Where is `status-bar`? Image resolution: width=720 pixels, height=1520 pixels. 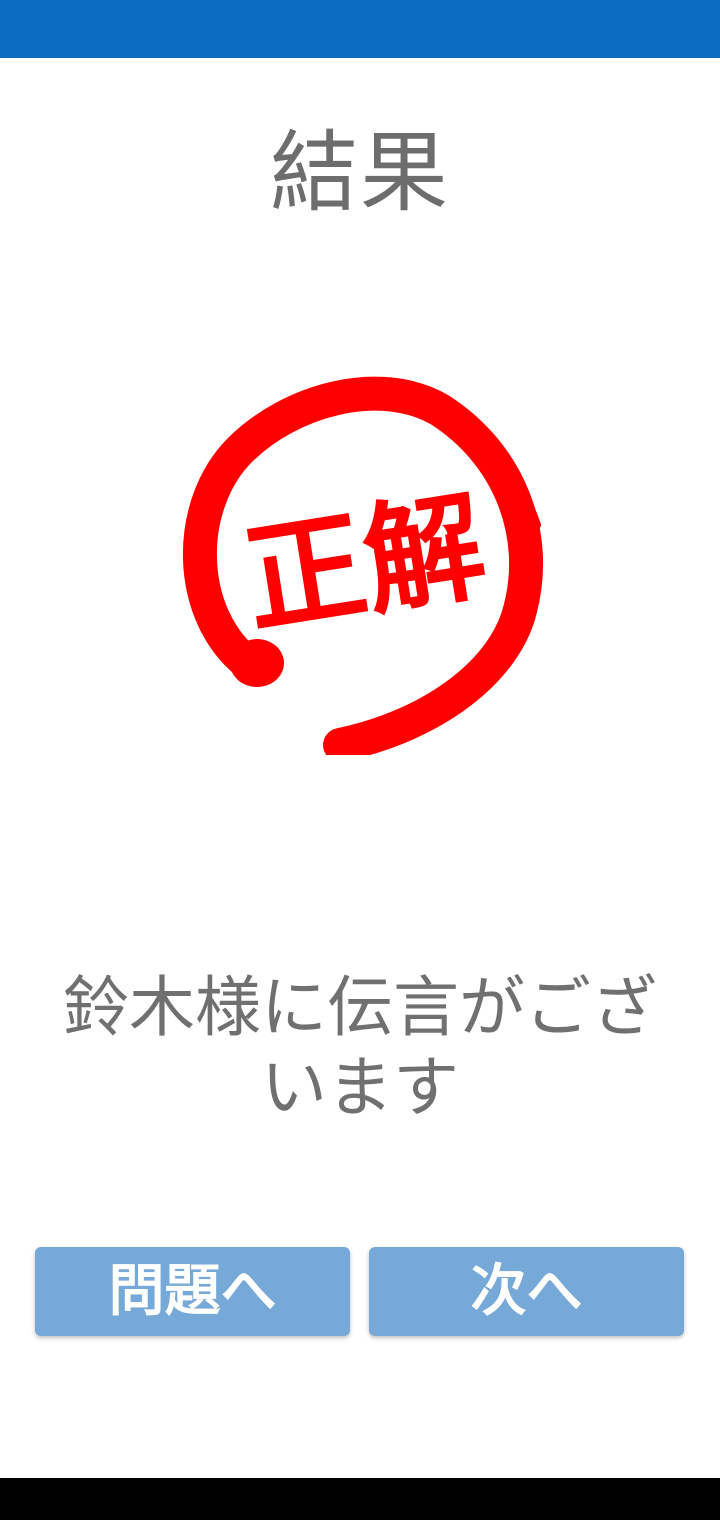 status-bar is located at coordinates (360, 29).